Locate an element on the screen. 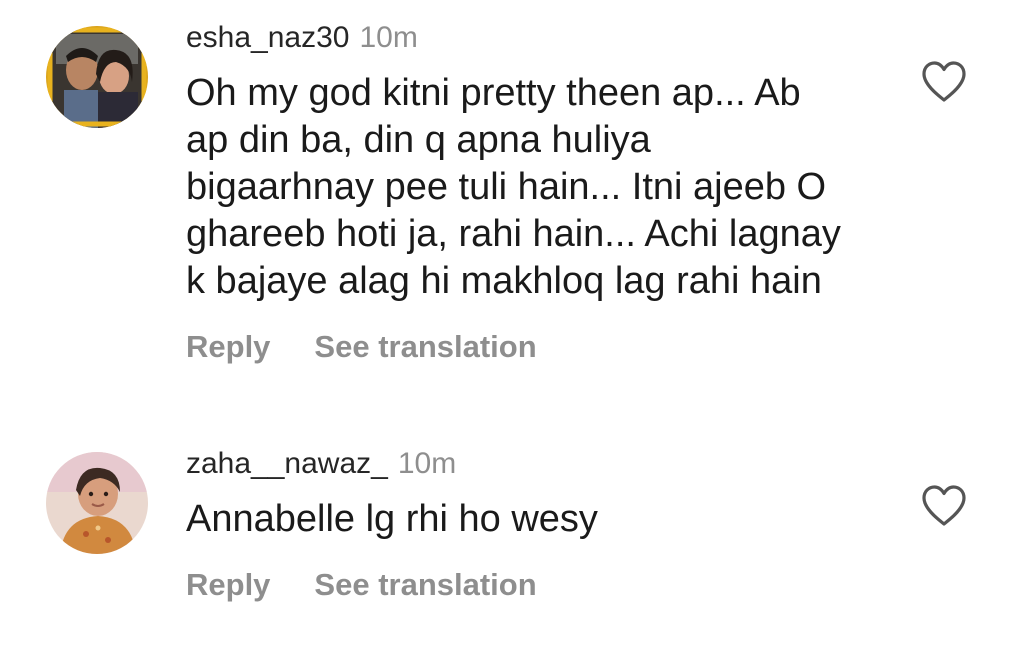 The width and height of the screenshot is (1024, 662). comment-text-line: Annabelle lg rhi ho wesy is located at coordinates (392, 519).